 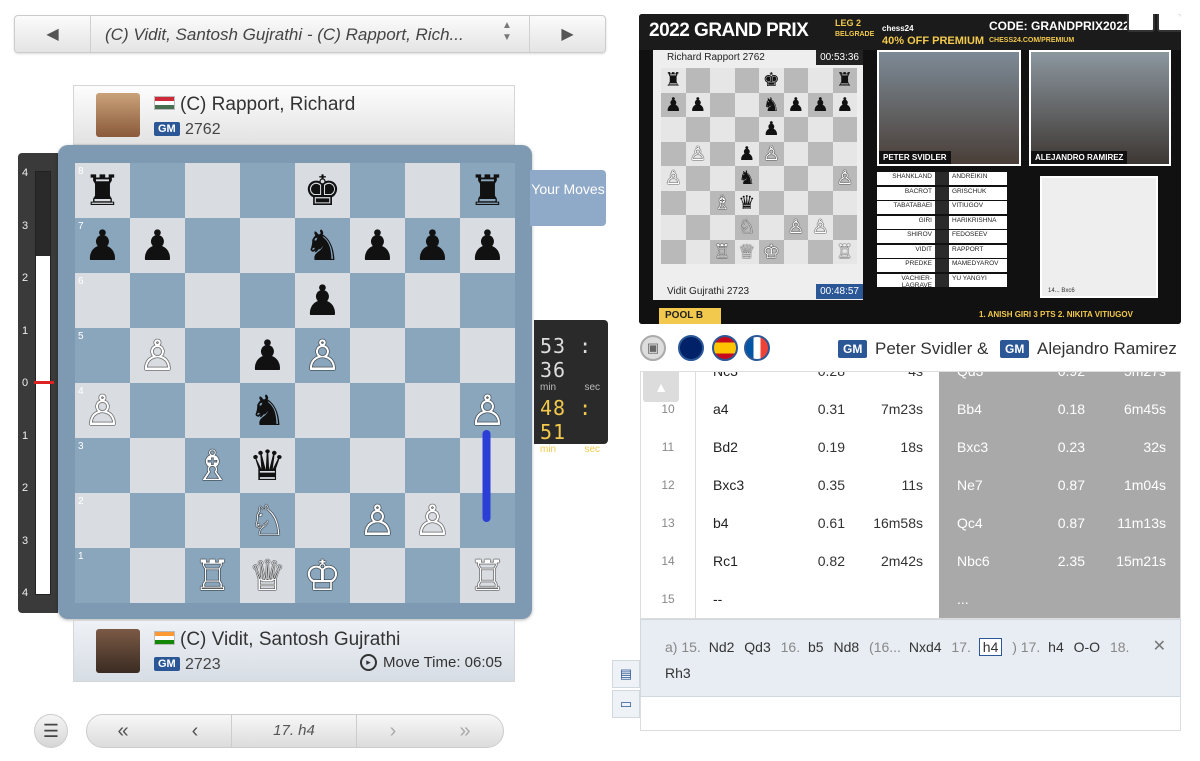 What do you see at coordinates (487, 355) in the screenshot?
I see `square-h5` at bounding box center [487, 355].